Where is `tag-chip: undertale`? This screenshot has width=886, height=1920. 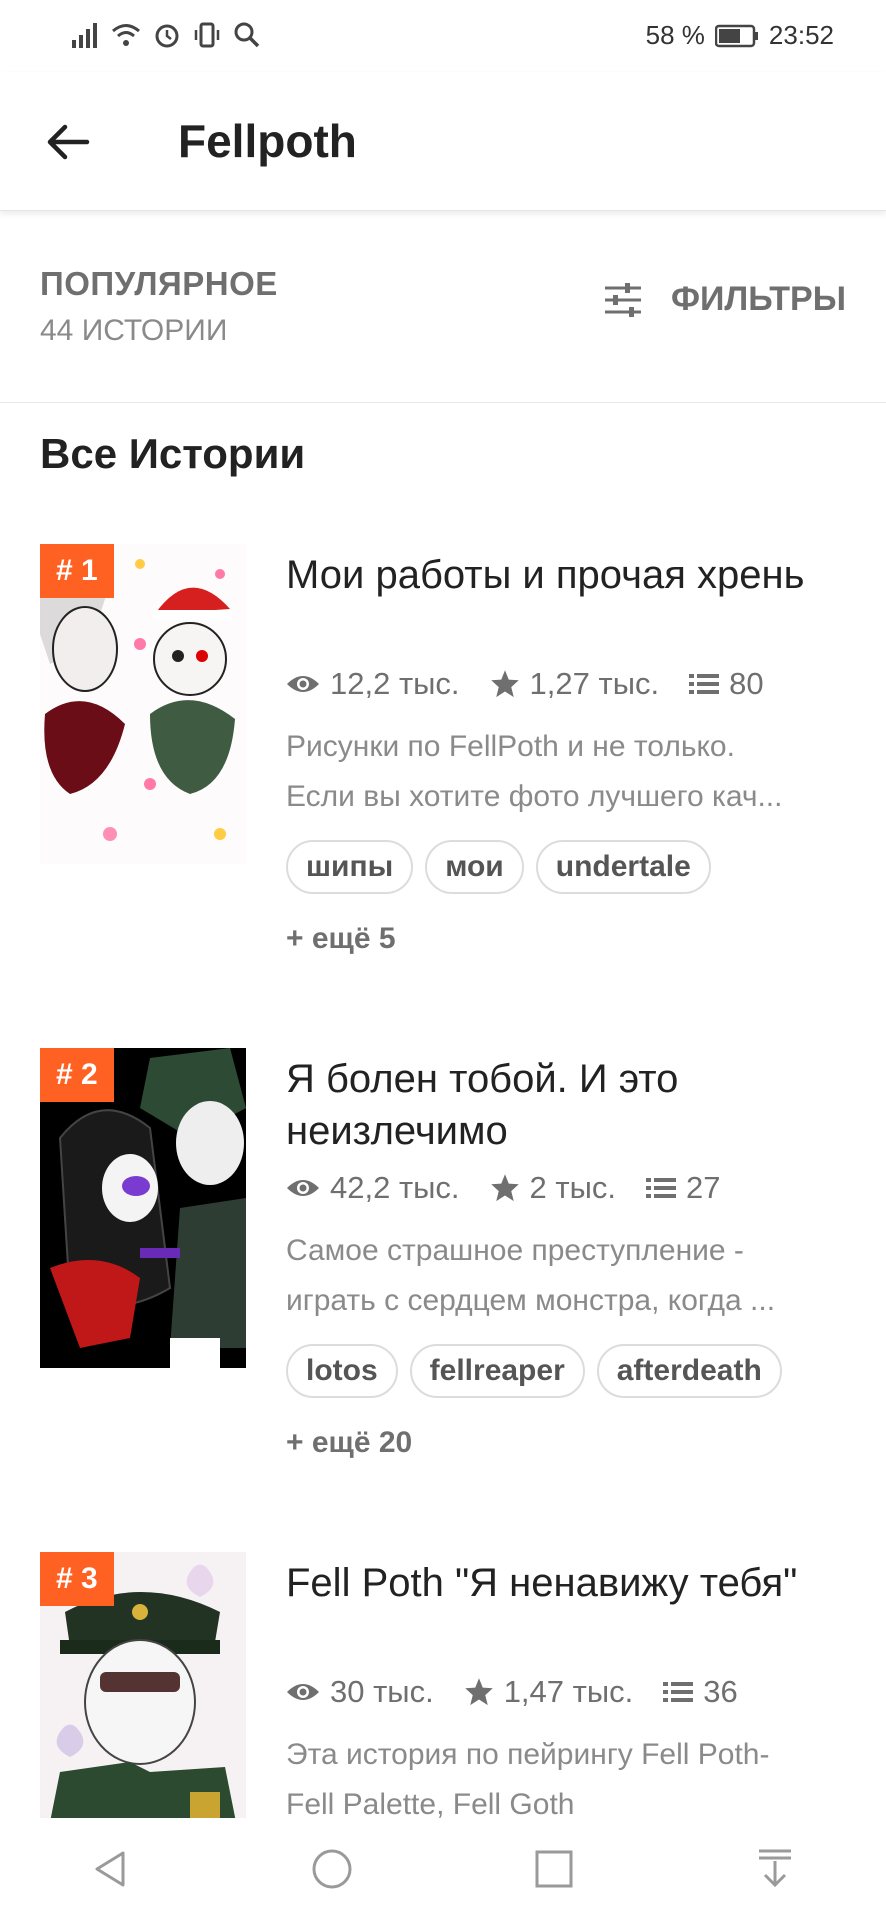 tag-chip: undertale is located at coordinates (623, 867).